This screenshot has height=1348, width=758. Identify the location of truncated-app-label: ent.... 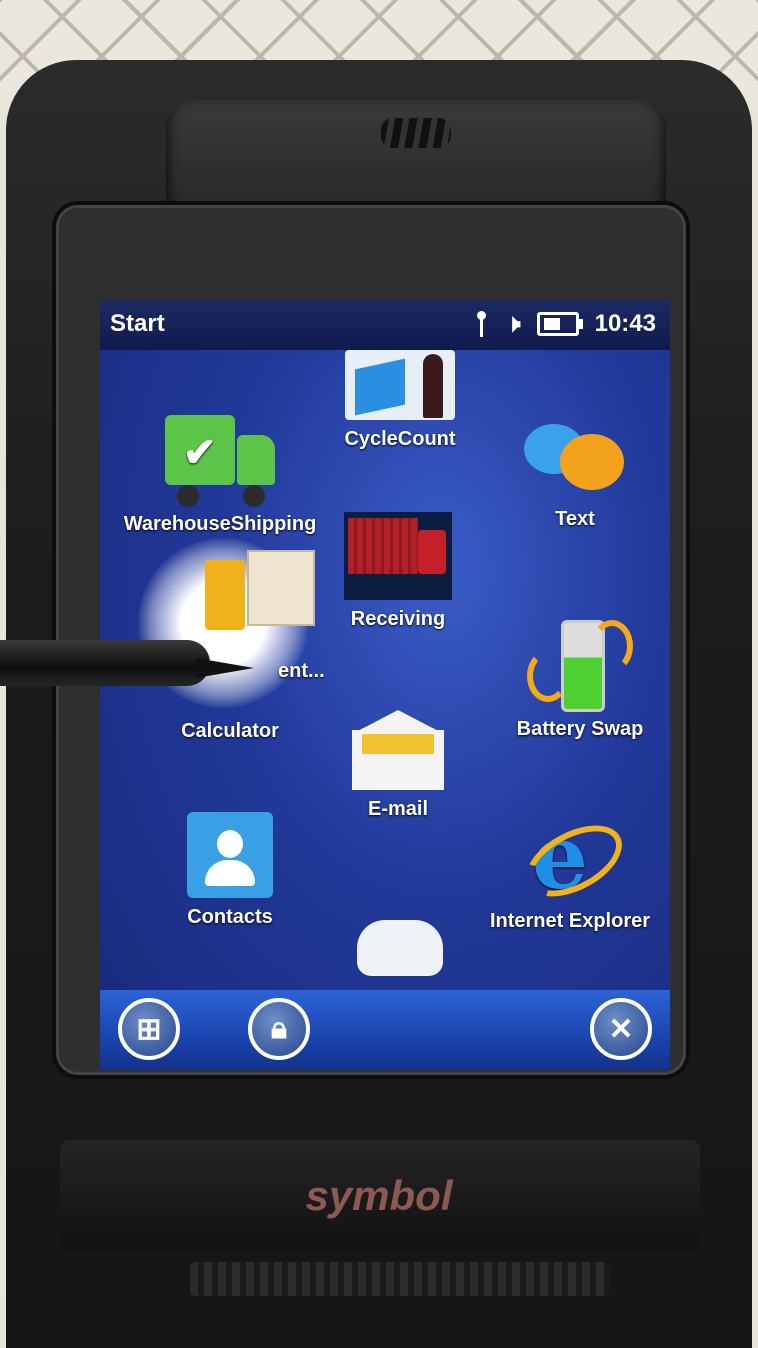
(301, 671).